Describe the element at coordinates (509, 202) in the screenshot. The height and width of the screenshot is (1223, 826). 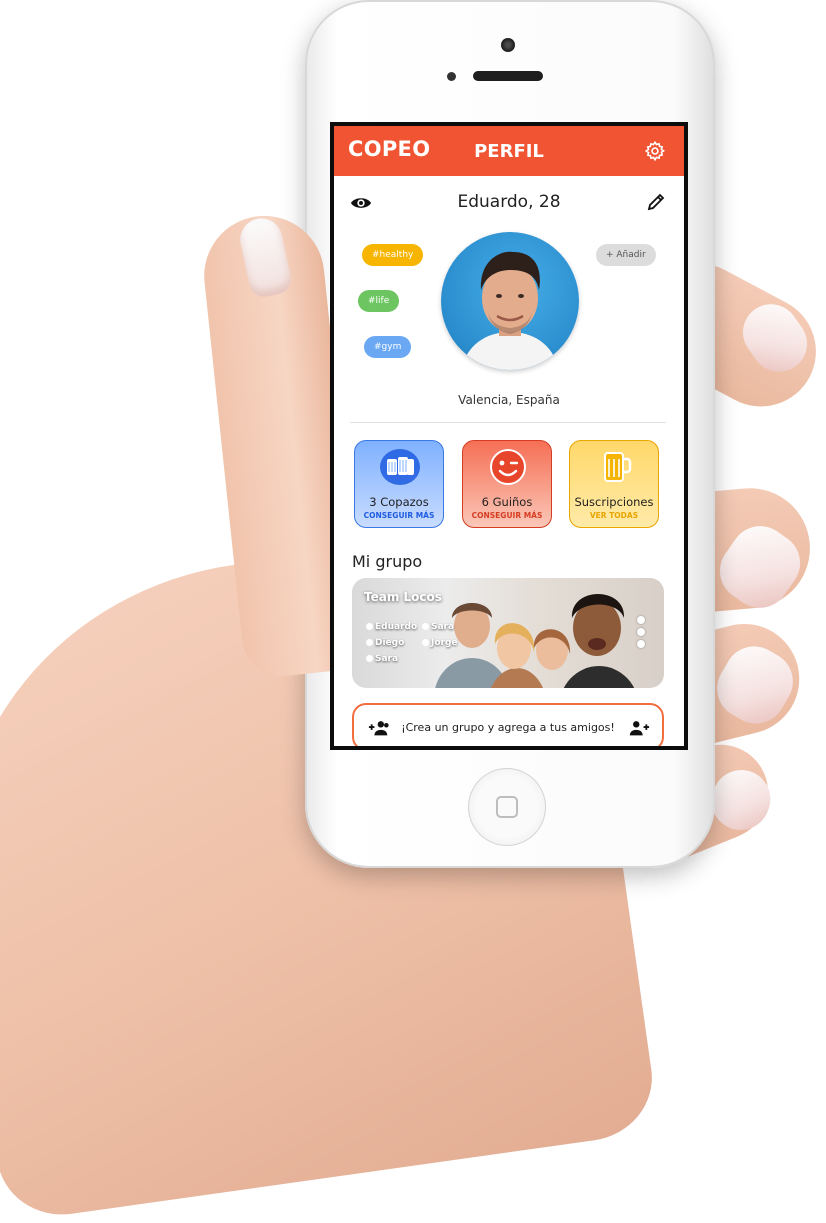
I see `profile-name: Eduardo, 28` at that location.